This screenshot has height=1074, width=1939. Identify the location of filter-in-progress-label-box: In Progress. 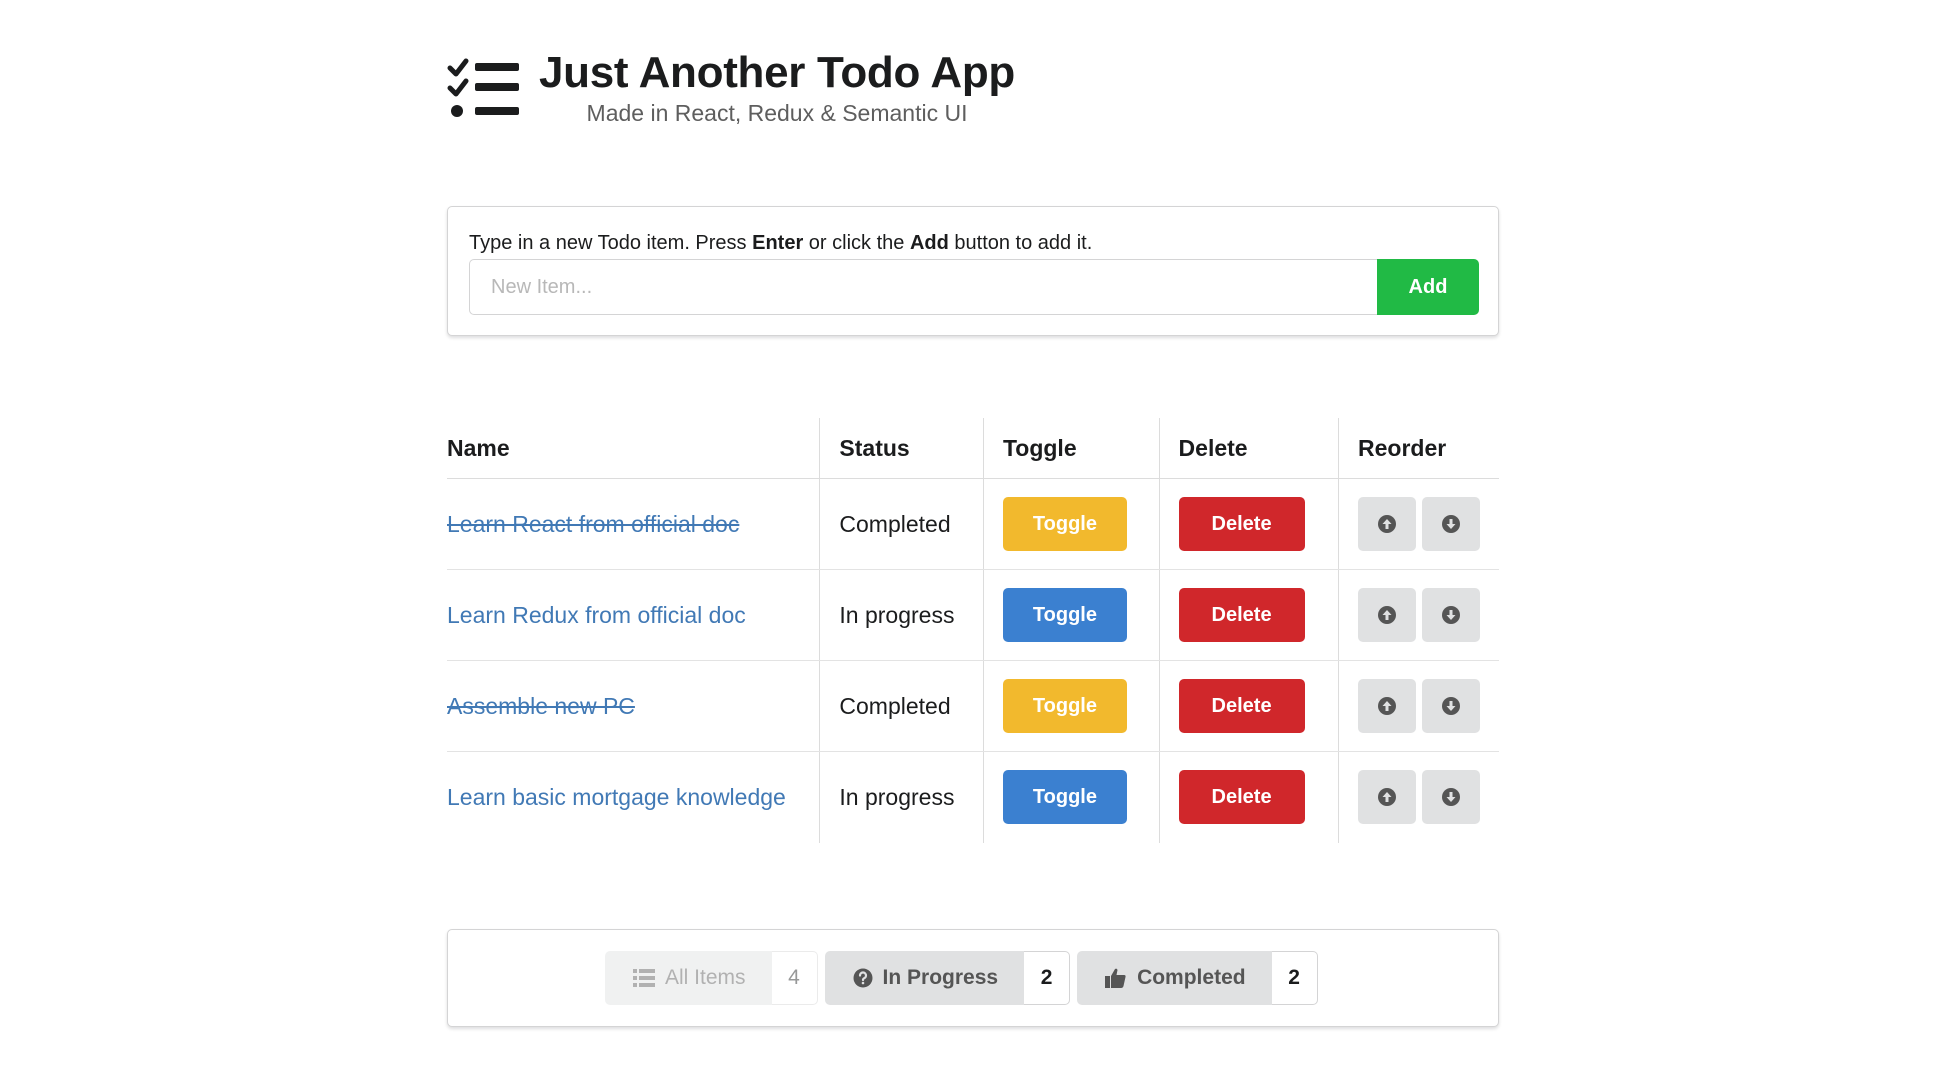
(924, 978).